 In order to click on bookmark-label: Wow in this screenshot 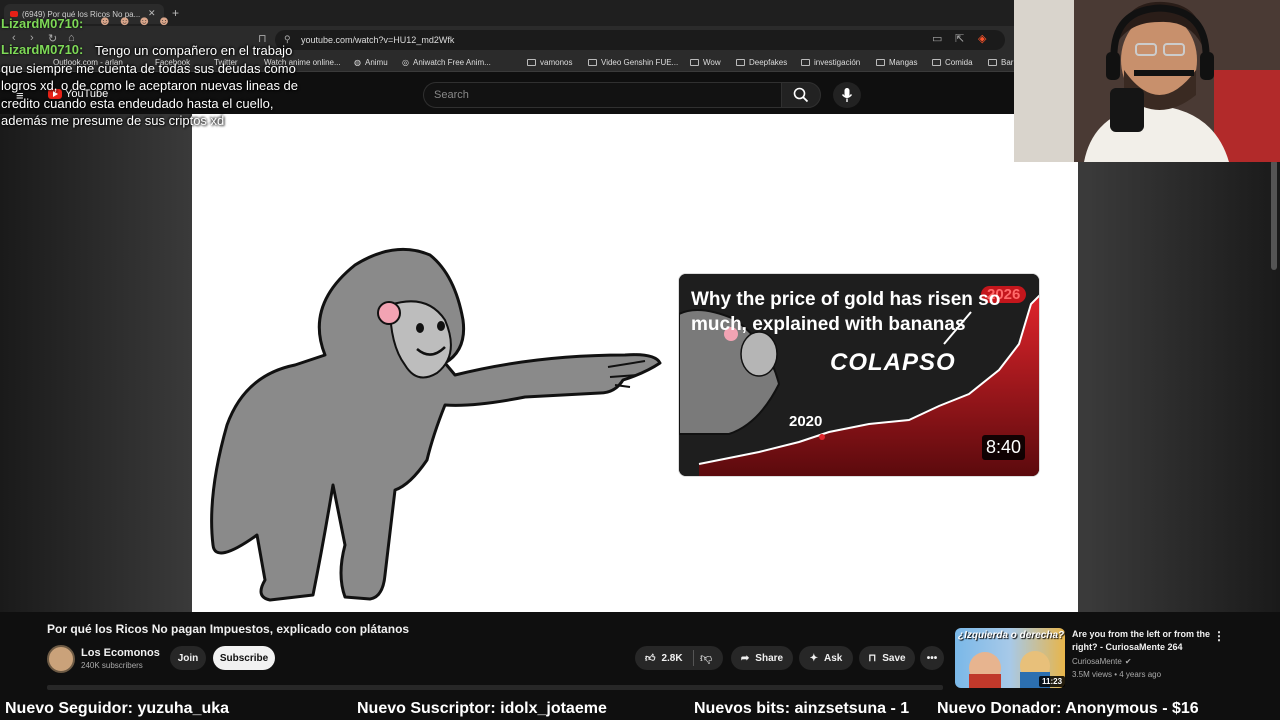, I will do `click(712, 62)`.